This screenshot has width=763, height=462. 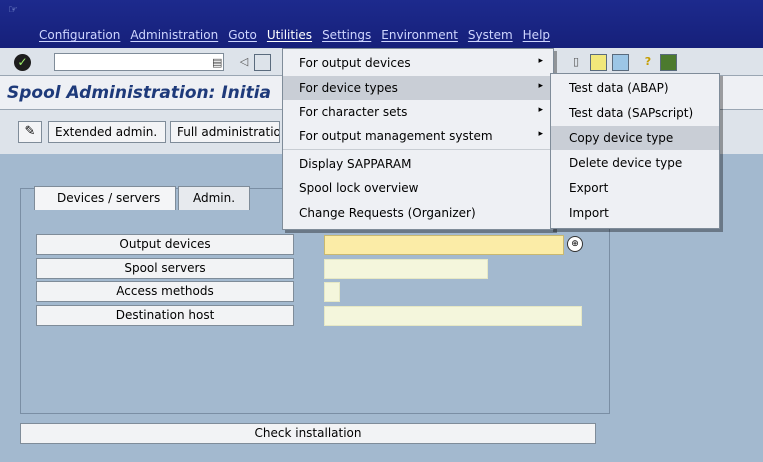 What do you see at coordinates (598, 62) in the screenshot?
I see `layout-menu-icon` at bounding box center [598, 62].